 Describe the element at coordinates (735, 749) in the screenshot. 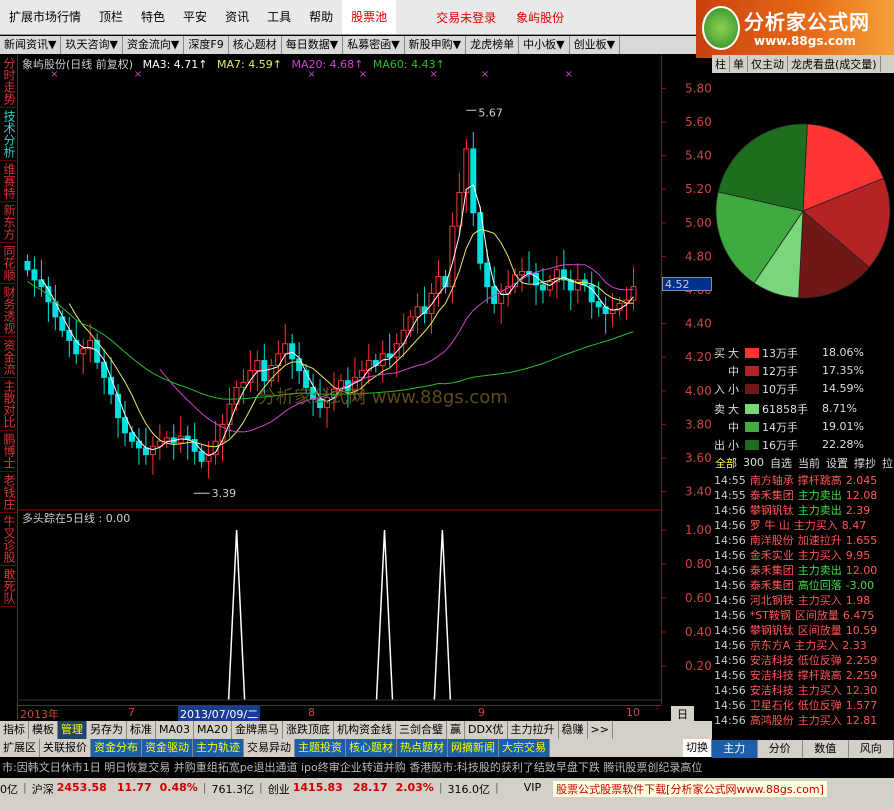

I see `right-bottom-tab-0: 主力` at that location.